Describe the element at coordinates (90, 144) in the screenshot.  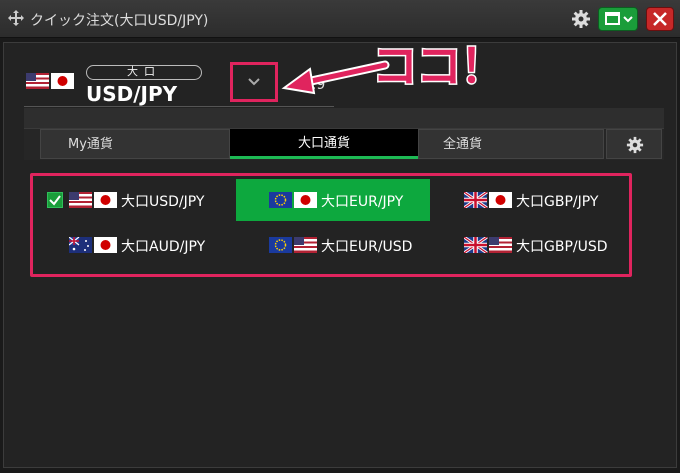
I see `tab-label: My通貨` at that location.